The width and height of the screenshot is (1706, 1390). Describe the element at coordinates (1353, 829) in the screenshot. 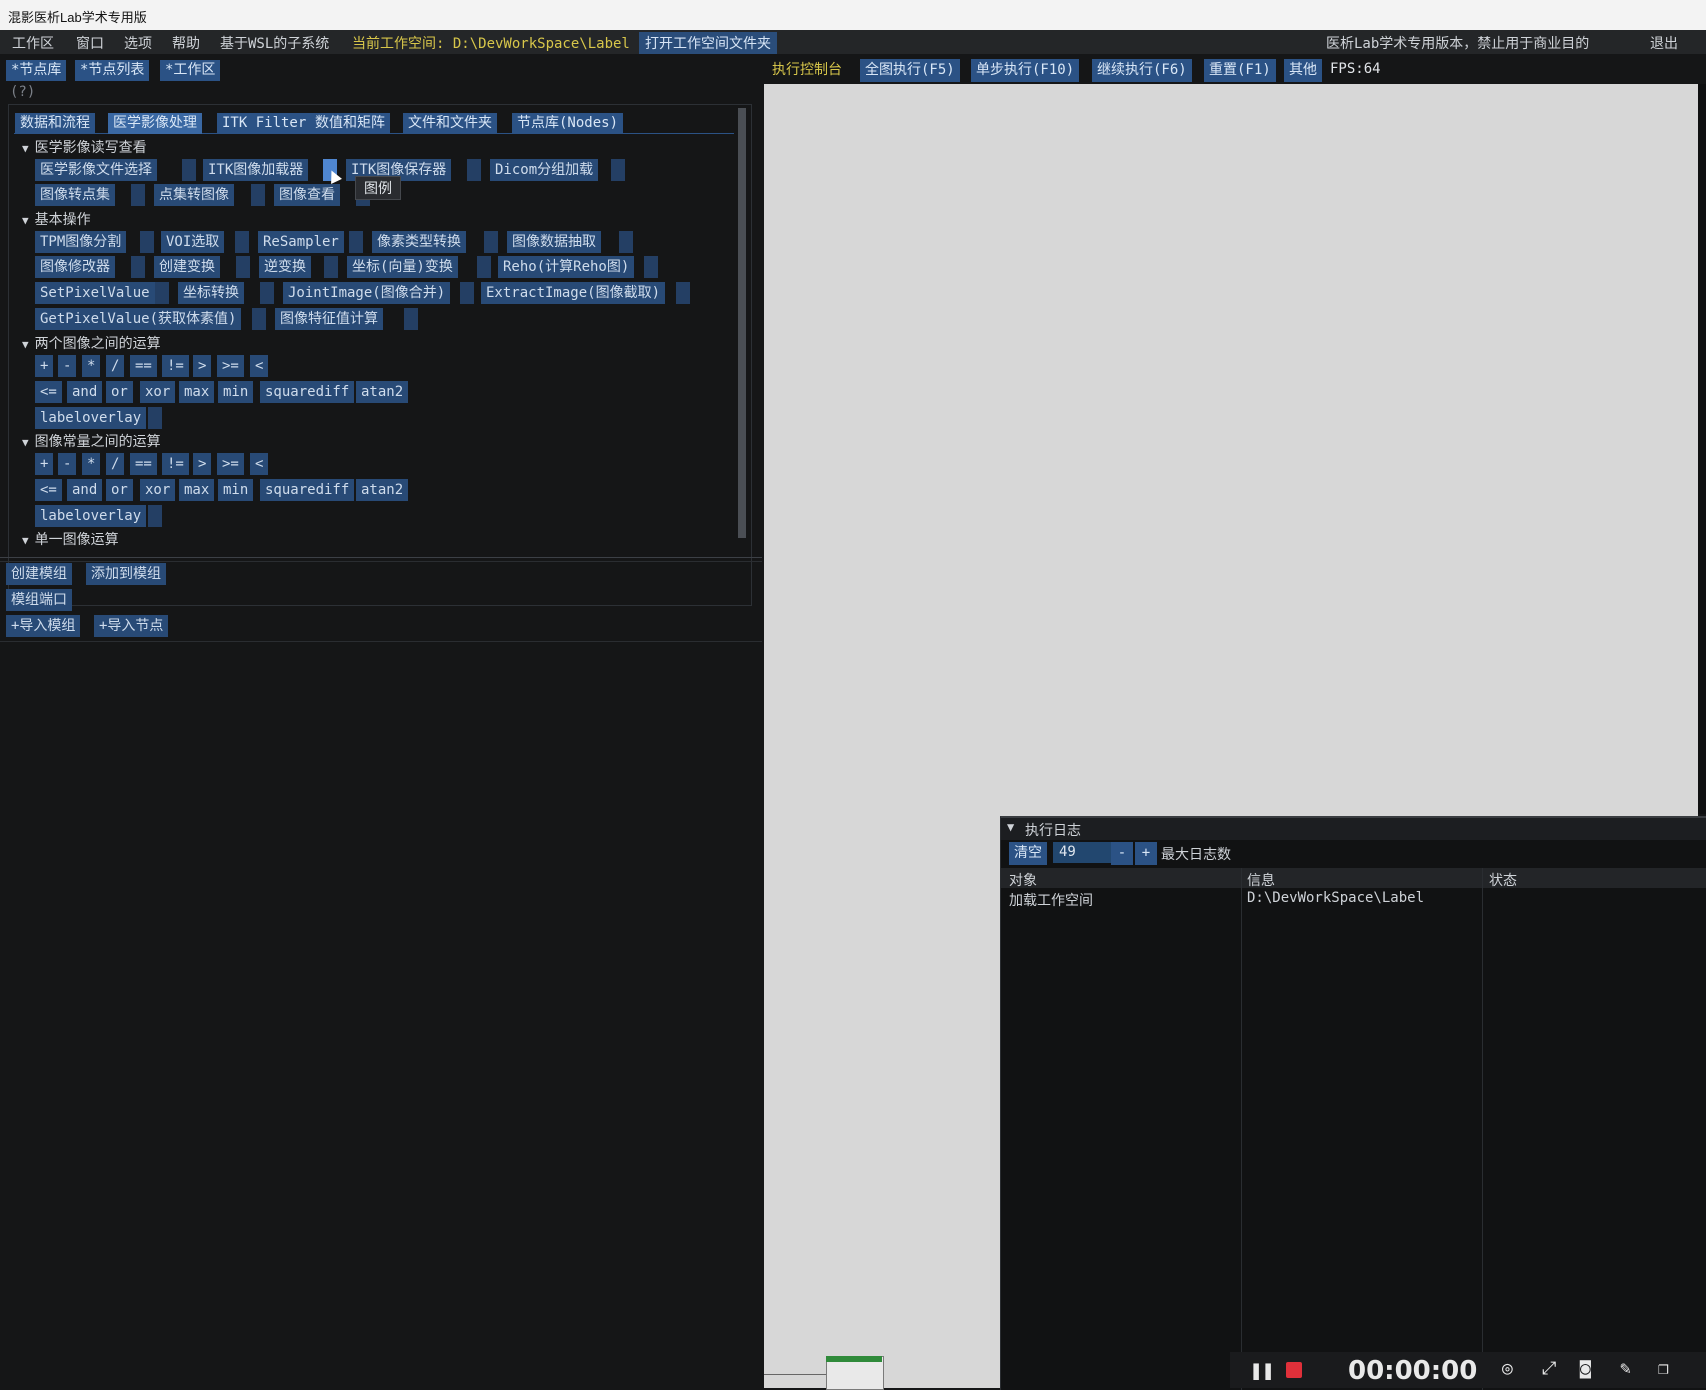

I see `log-header: ▼ 执行日志` at that location.